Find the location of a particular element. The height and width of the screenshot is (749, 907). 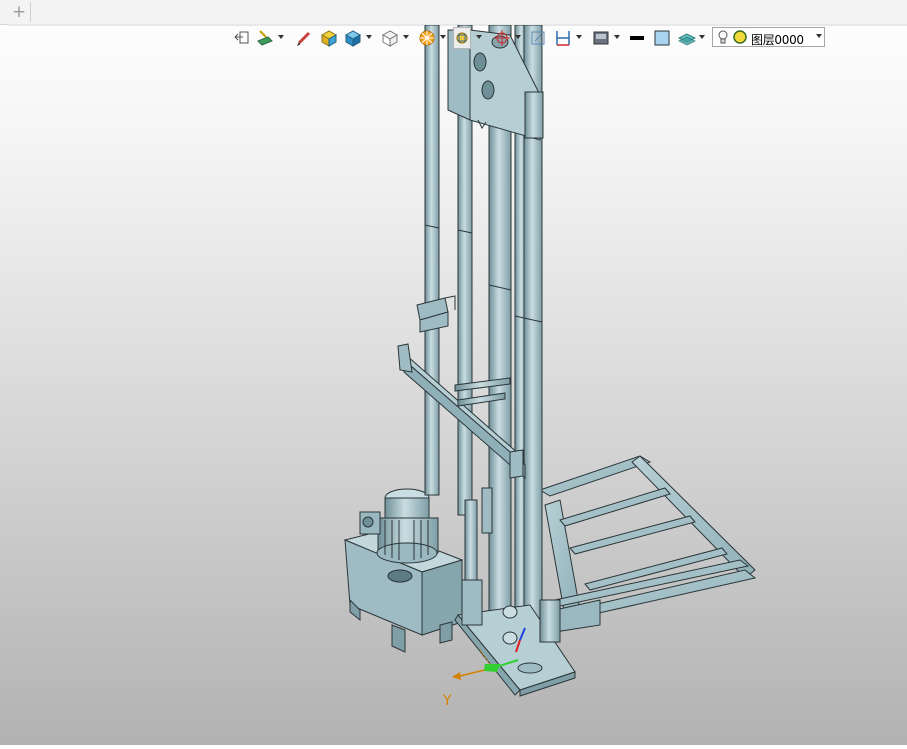

base-frame is located at coordinates (647, 544).